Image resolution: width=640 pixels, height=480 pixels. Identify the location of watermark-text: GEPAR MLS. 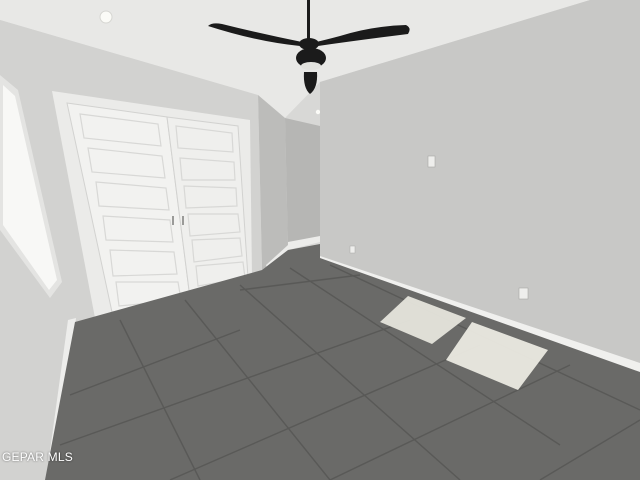
(37, 457).